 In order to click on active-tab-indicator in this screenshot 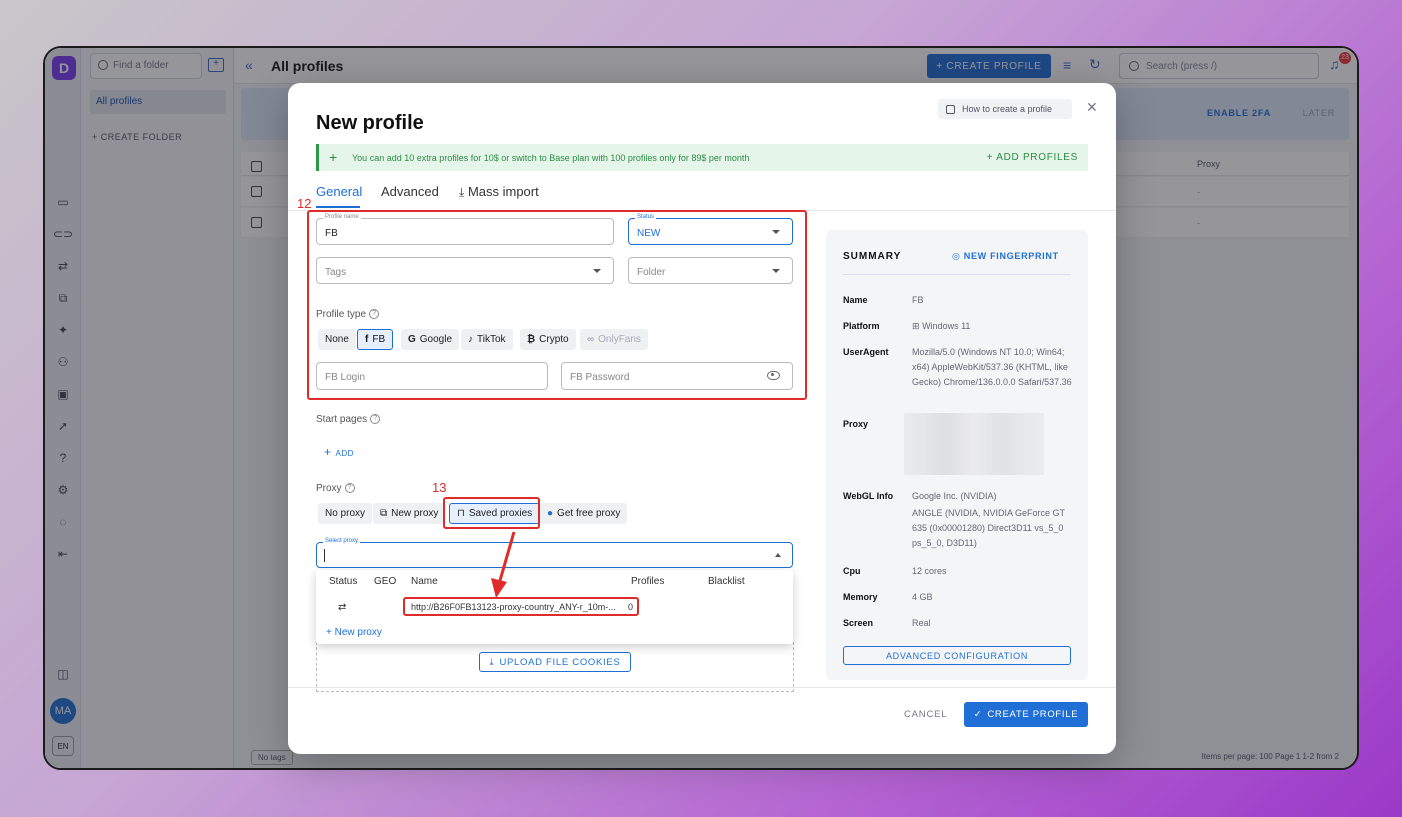, I will do `click(338, 207)`.